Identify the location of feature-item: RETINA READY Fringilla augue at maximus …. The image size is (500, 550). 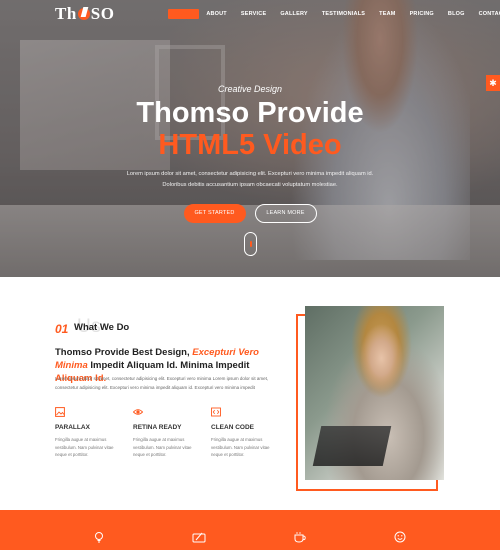
(172, 433).